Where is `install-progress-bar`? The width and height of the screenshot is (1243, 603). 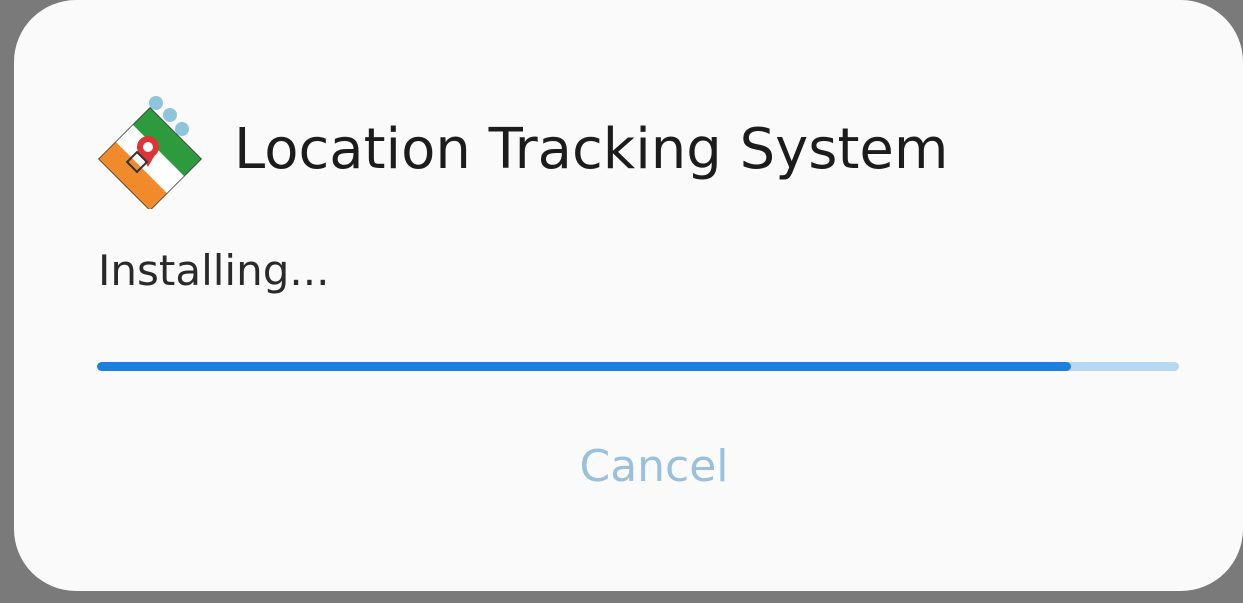 install-progress-bar is located at coordinates (638, 366).